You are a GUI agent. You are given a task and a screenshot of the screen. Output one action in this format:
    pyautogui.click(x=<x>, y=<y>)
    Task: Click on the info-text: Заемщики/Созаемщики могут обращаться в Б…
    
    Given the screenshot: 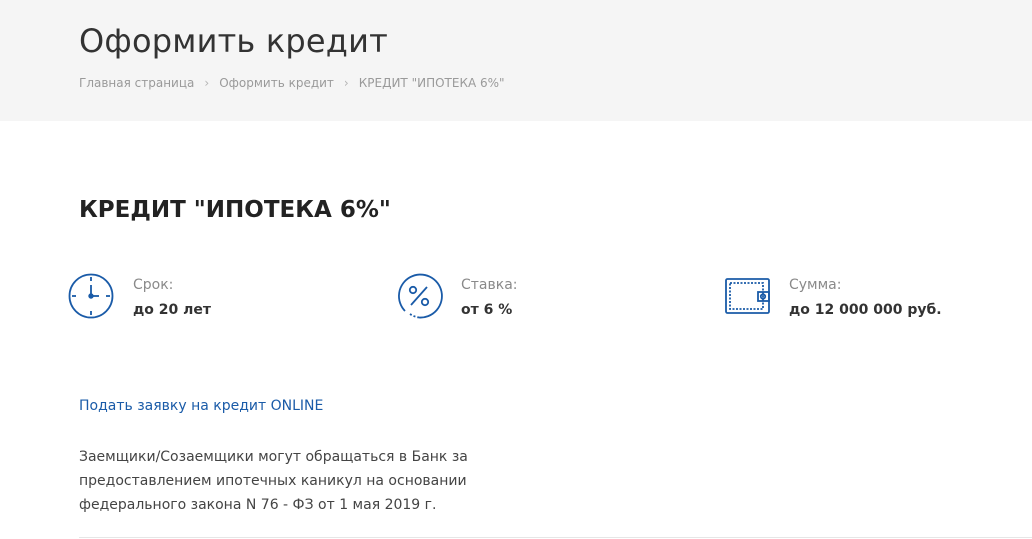 What is the action you would take?
    pyautogui.click(x=273, y=481)
    